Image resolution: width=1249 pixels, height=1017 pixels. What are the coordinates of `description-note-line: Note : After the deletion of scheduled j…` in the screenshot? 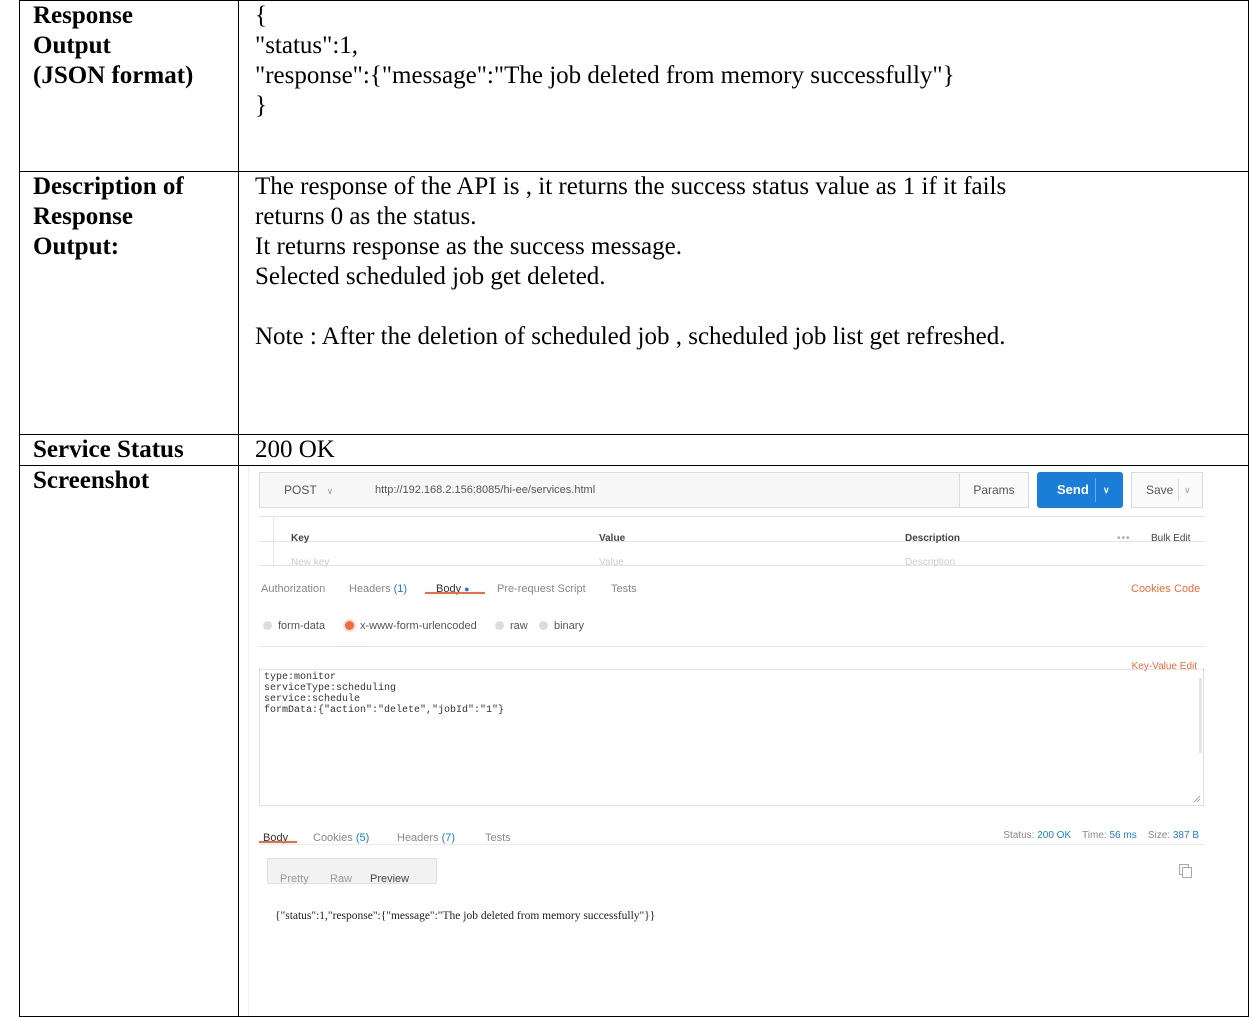 It's located at (630, 336).